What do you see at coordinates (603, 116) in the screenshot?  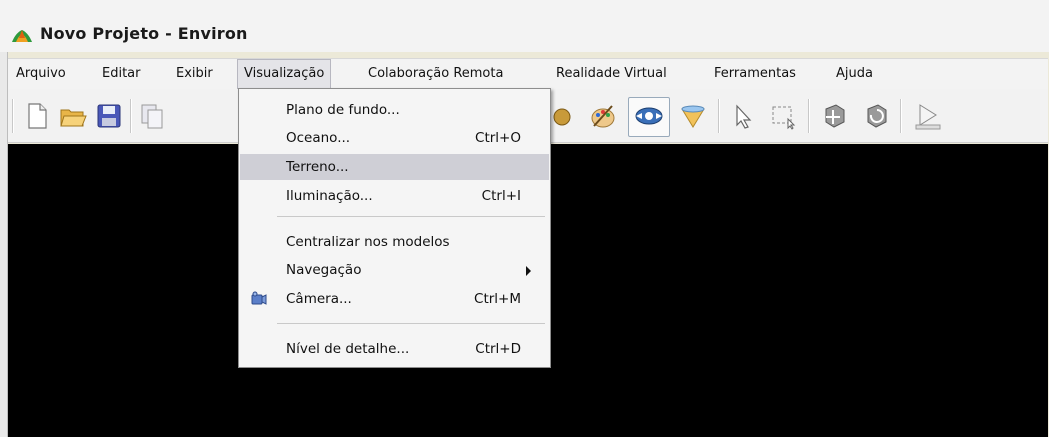 I see `paint-palette-icon` at bounding box center [603, 116].